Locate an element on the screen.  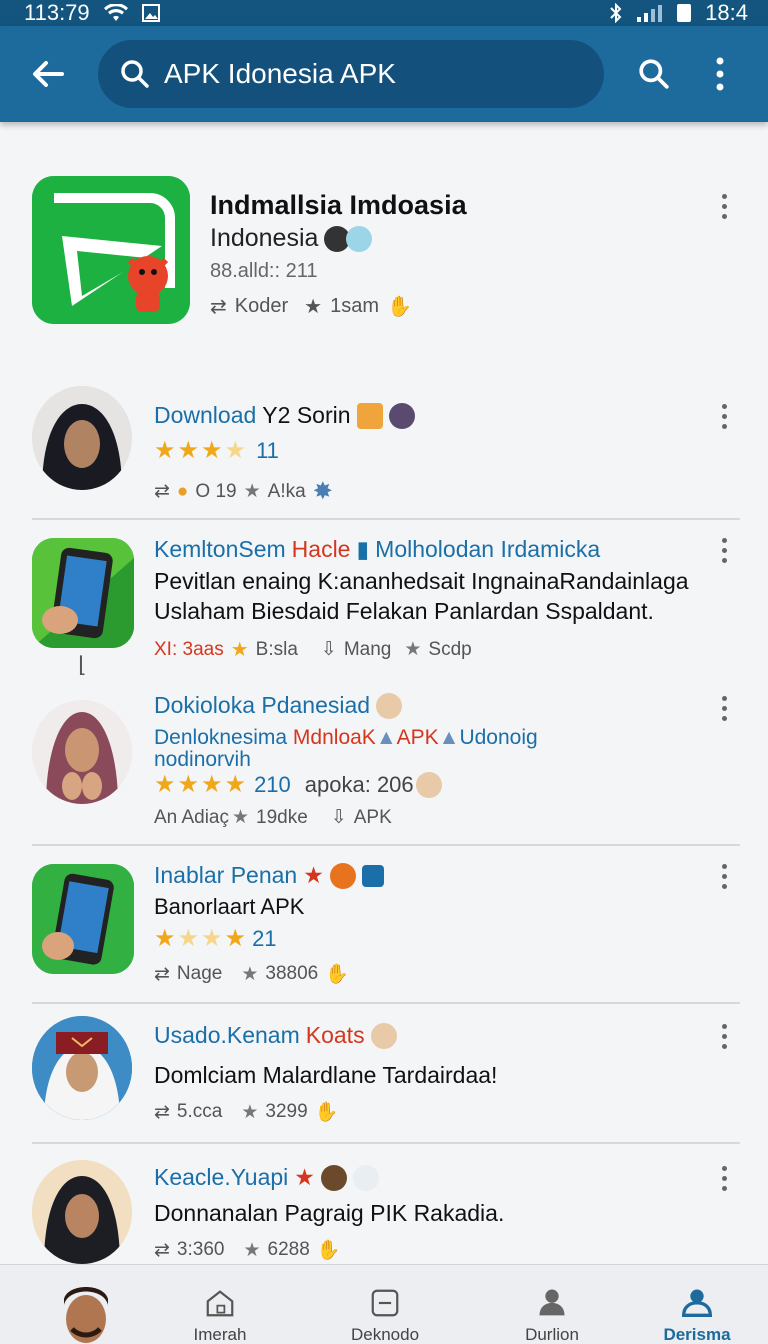
featured-app-stats: ⇄ Koder ★ 1sam ✋ is located at coordinates (311, 306).